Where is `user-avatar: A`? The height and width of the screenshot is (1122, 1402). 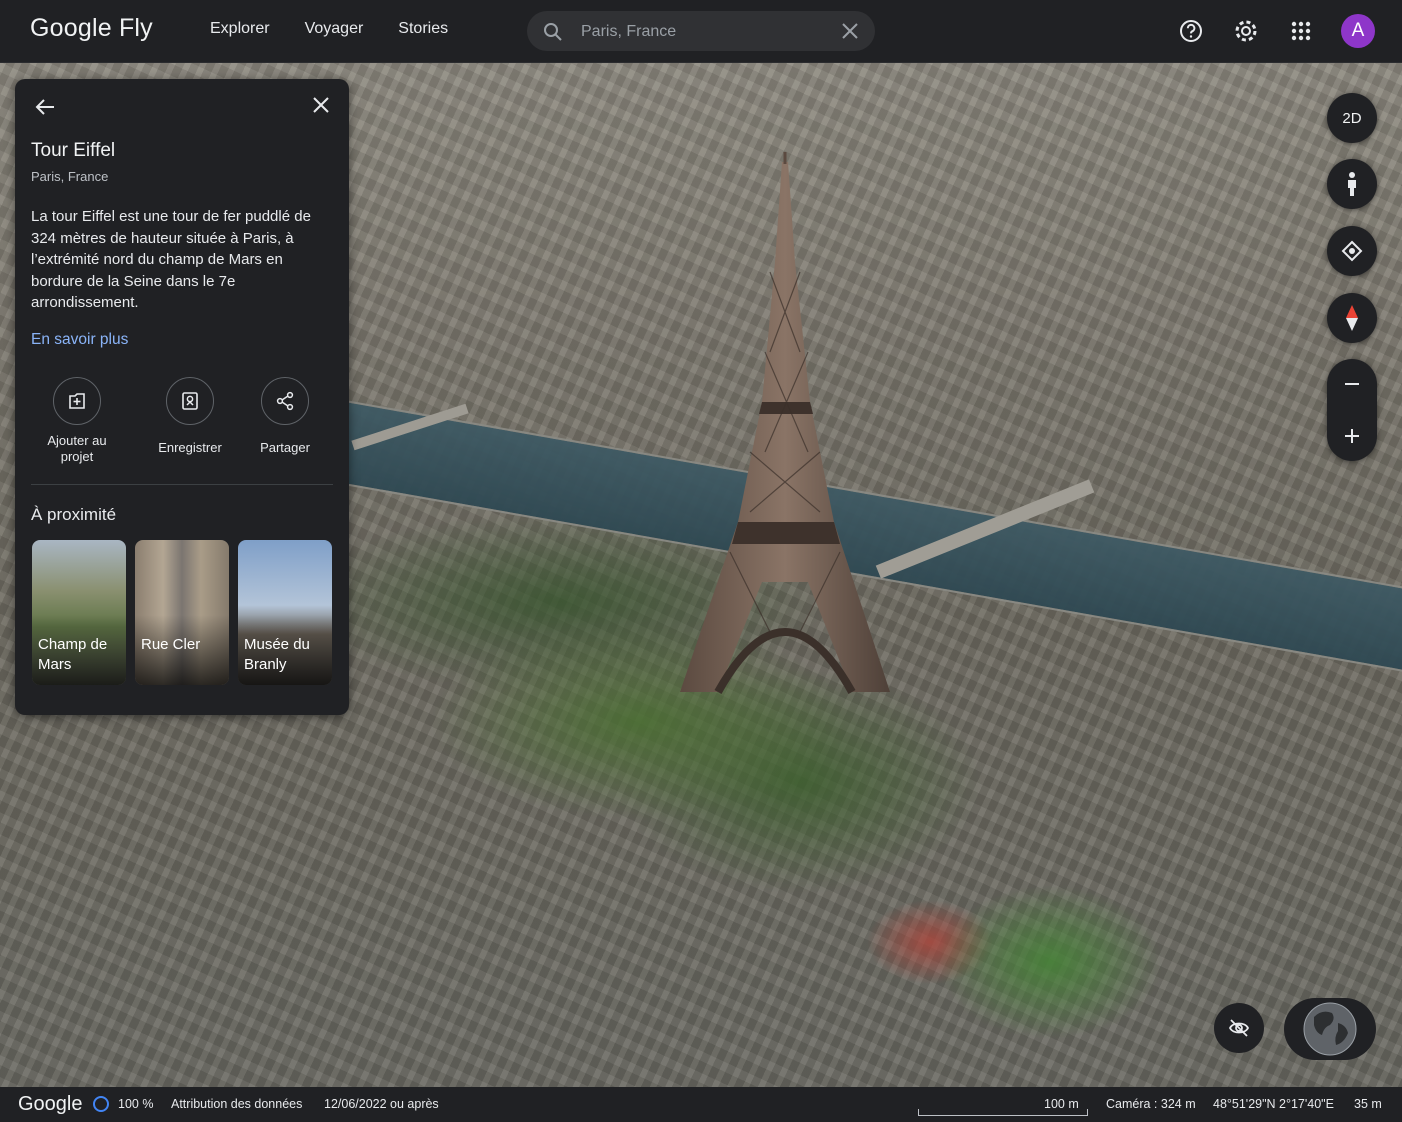 user-avatar: A is located at coordinates (1358, 31).